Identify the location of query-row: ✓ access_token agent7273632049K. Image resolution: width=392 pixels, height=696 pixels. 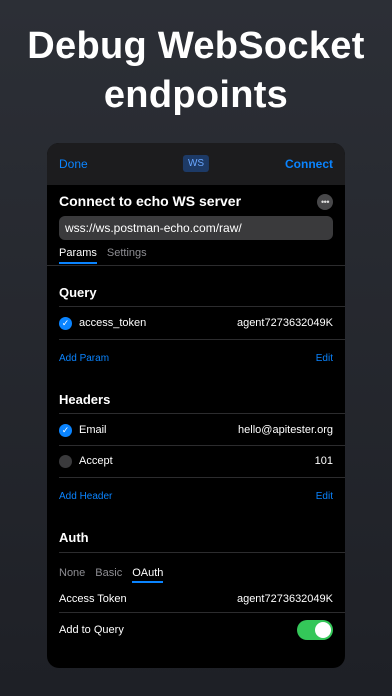
(196, 323).